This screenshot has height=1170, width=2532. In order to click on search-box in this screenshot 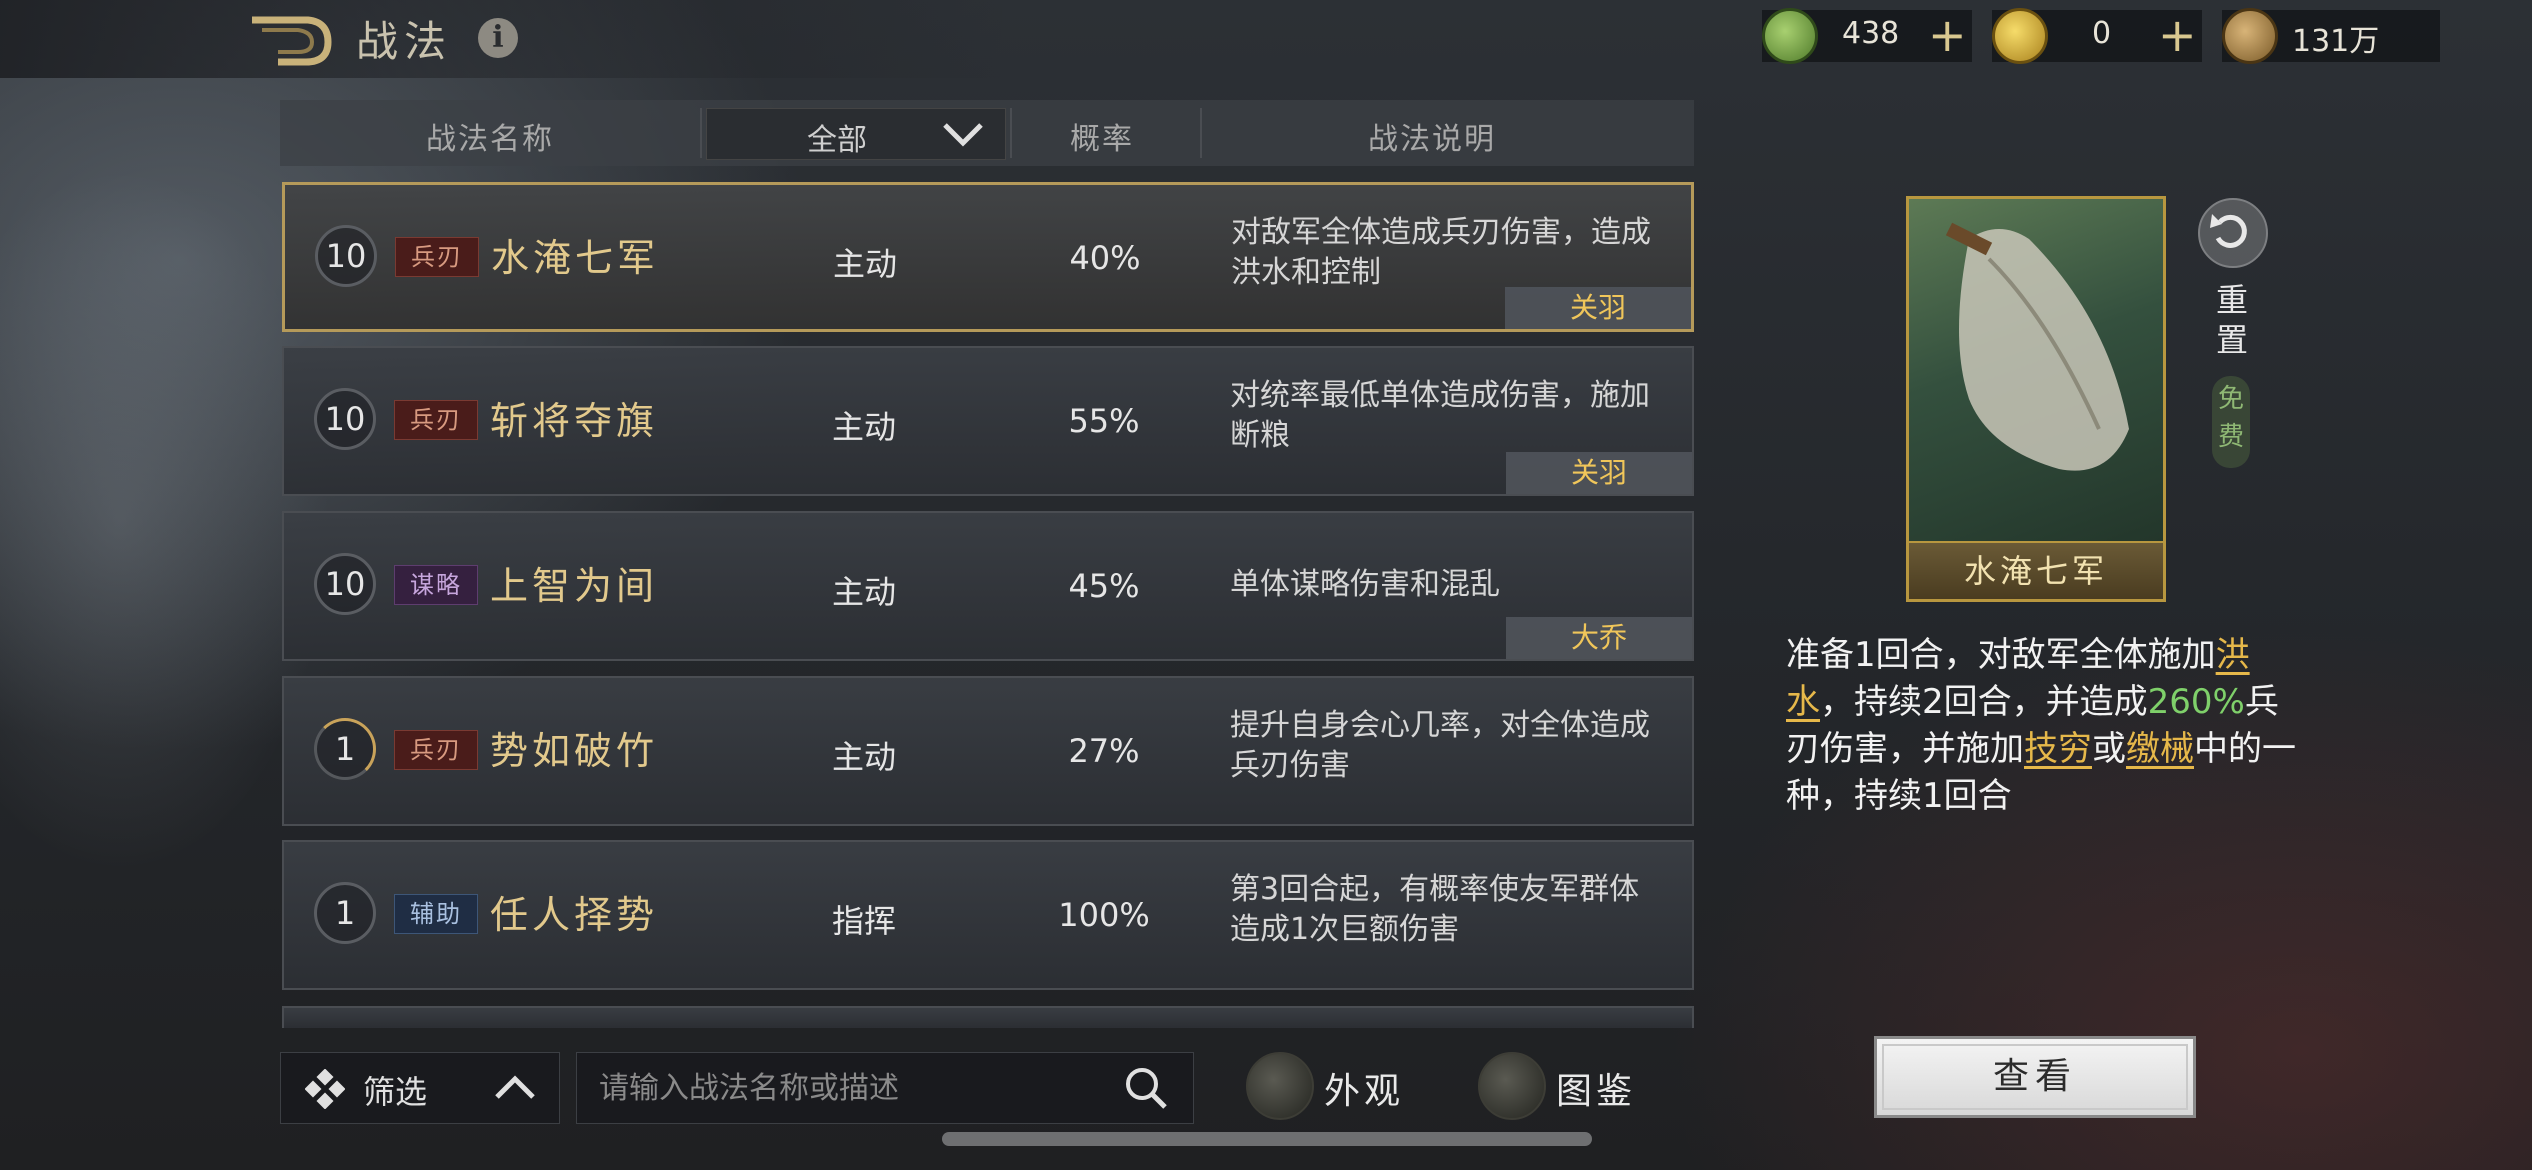, I will do `click(885, 1088)`.